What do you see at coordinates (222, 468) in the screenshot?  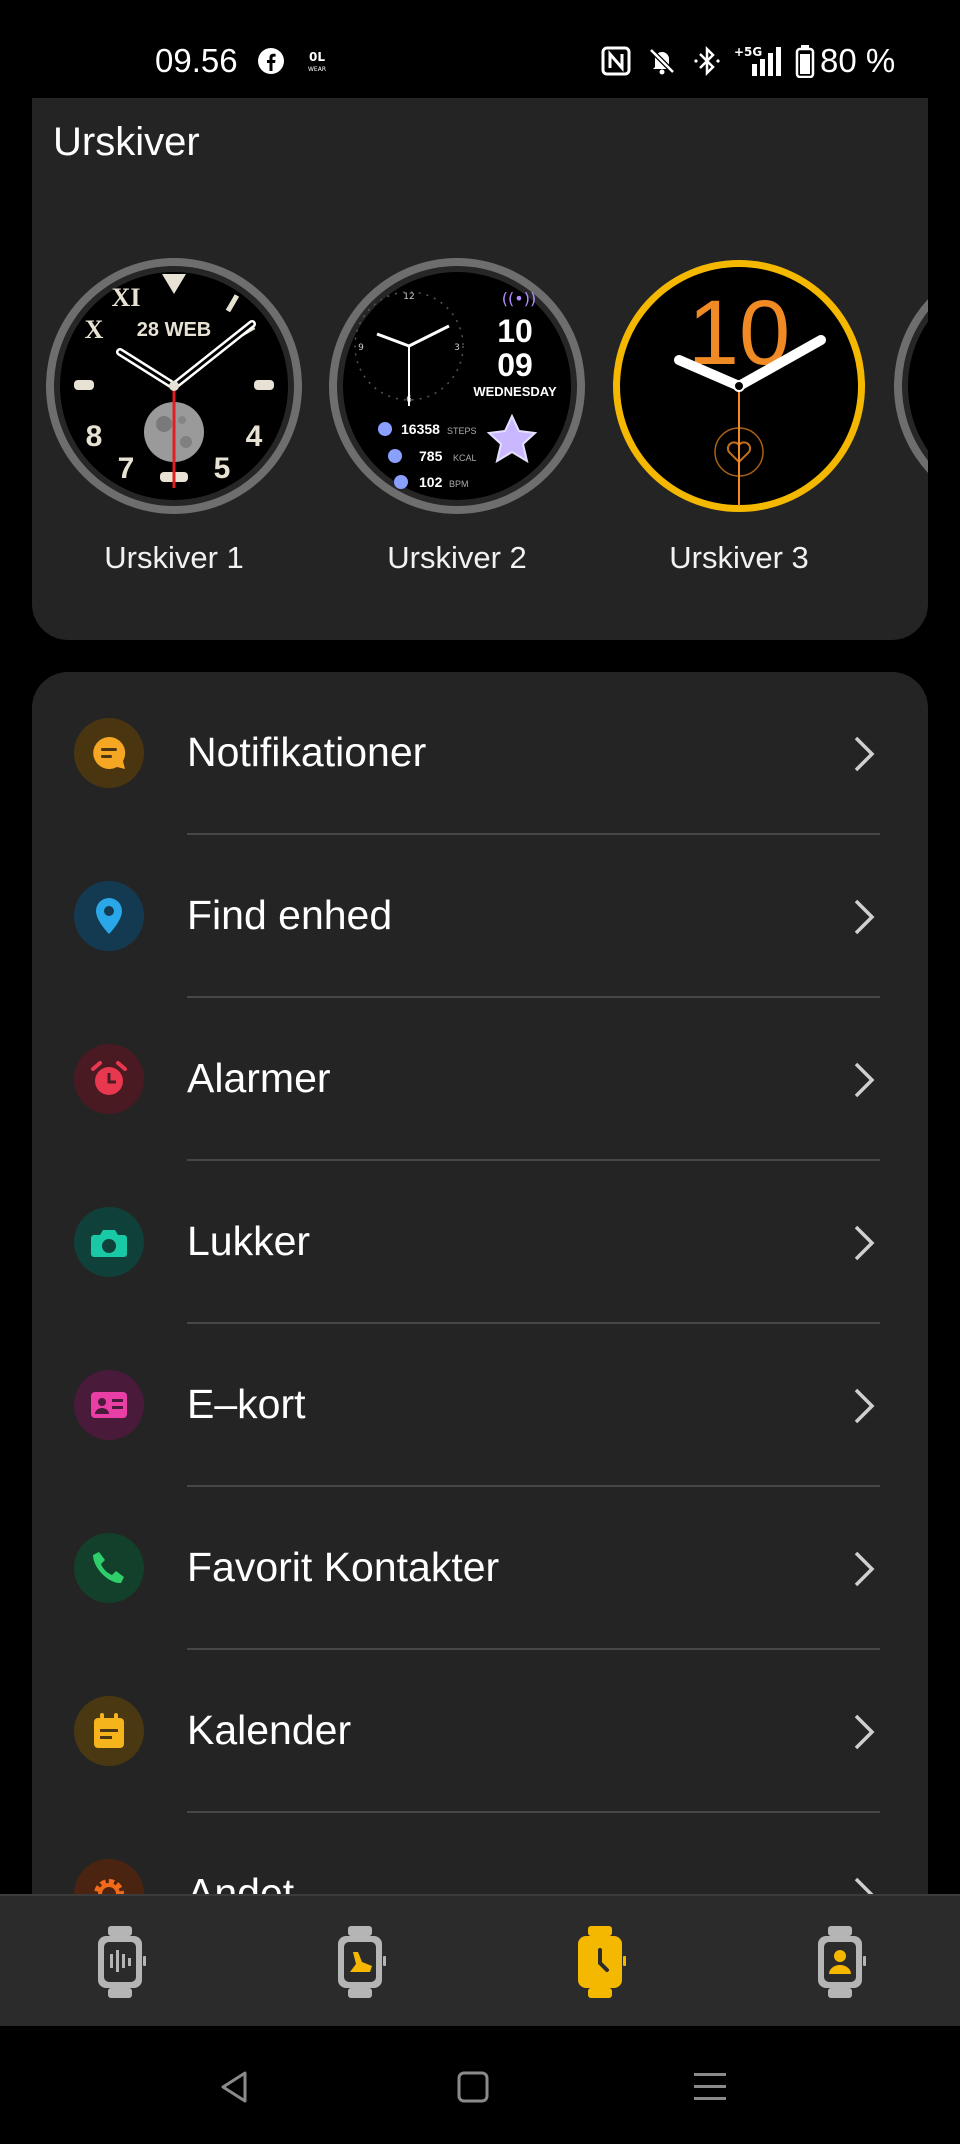 I see `face1-numeral-5: 5` at bounding box center [222, 468].